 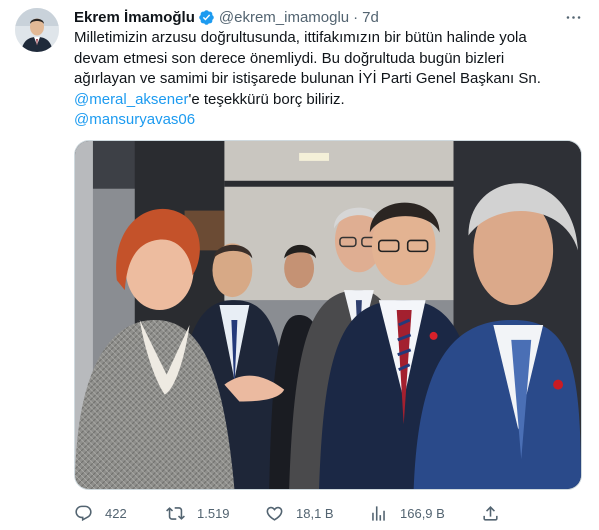 I want to click on share-button, so click(x=490, y=513).